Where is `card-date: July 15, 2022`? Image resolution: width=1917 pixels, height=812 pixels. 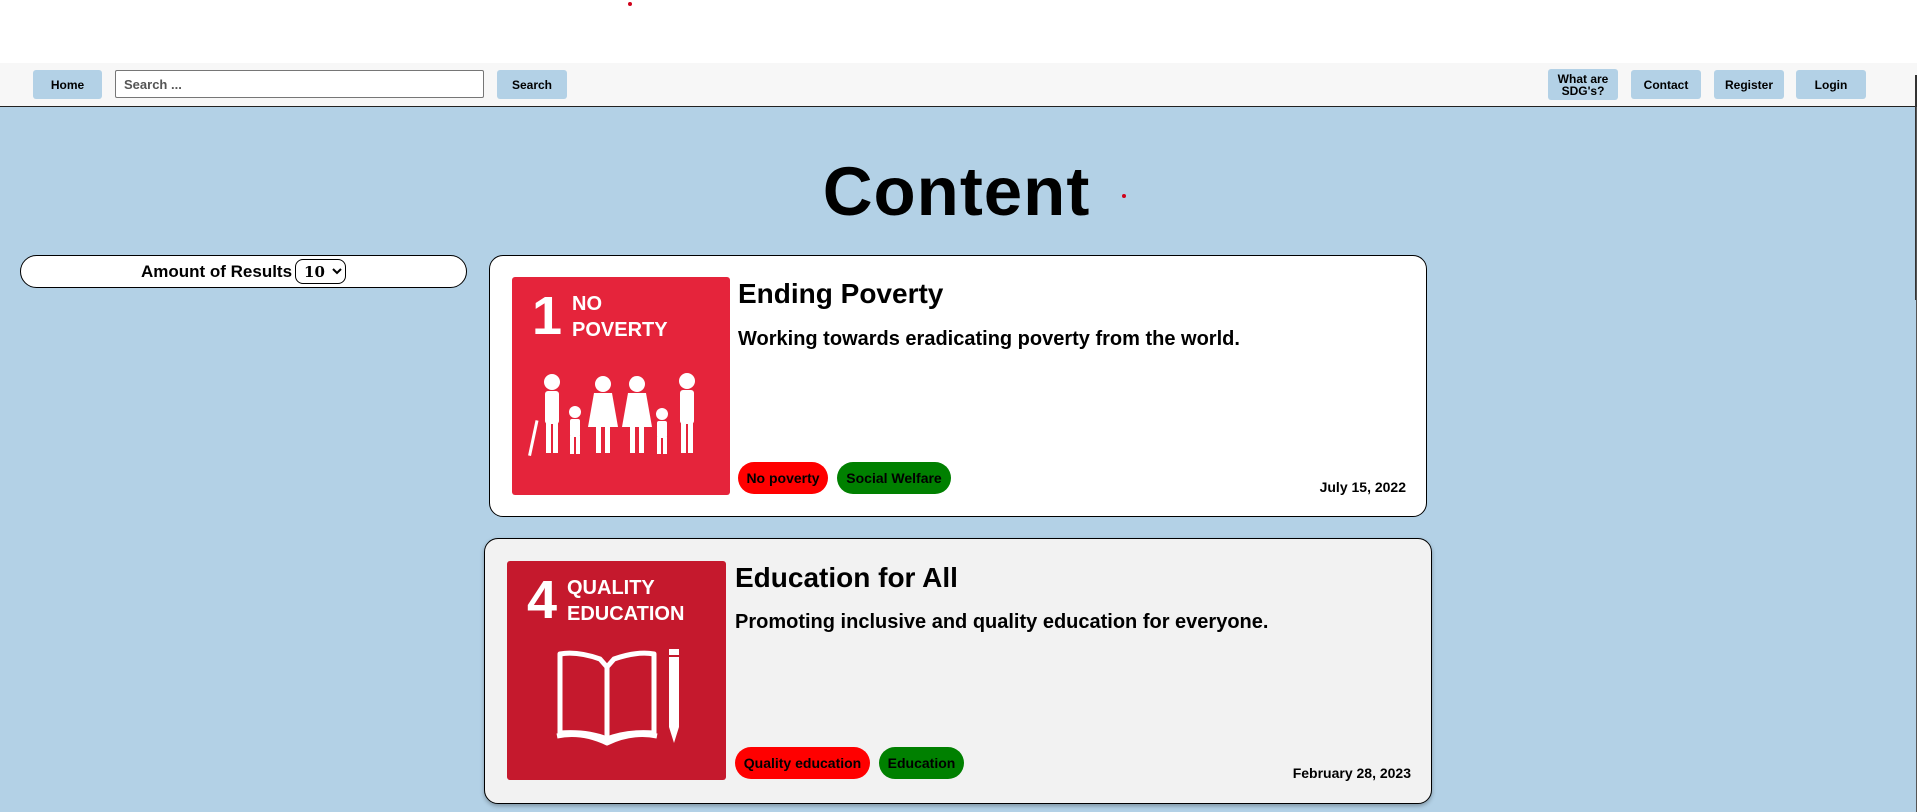 card-date: July 15, 2022 is located at coordinates (1362, 487).